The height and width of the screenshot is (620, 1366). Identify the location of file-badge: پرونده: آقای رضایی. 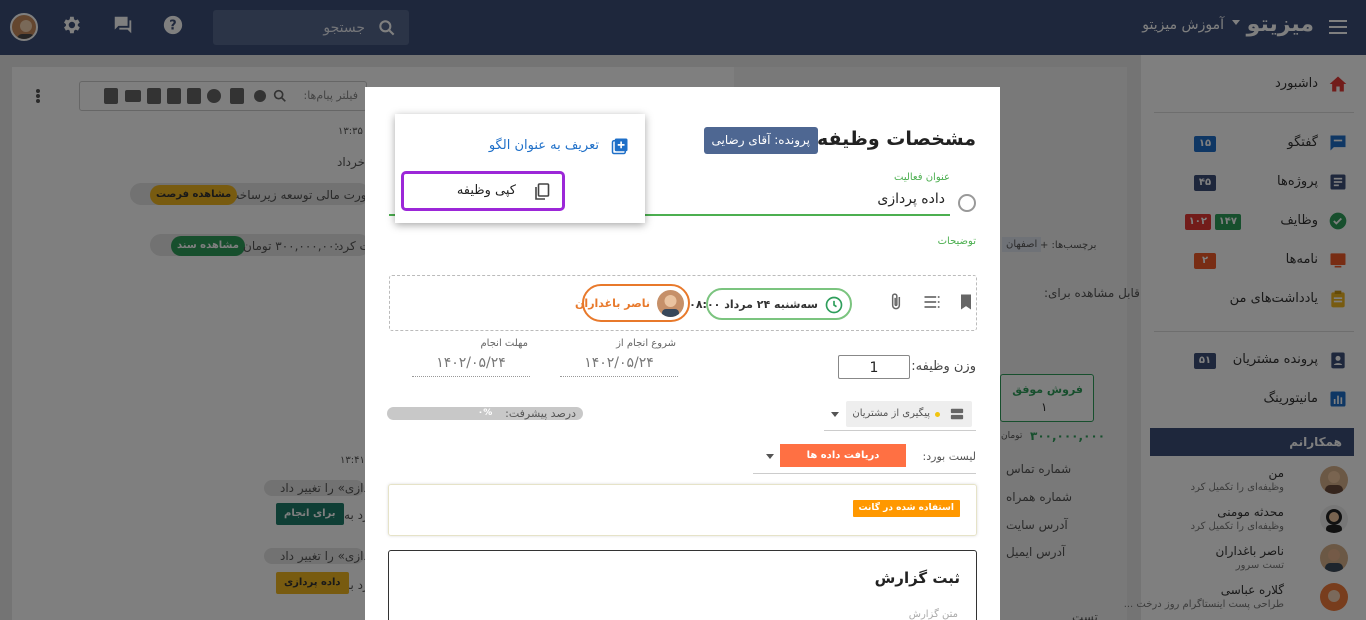
(760, 140).